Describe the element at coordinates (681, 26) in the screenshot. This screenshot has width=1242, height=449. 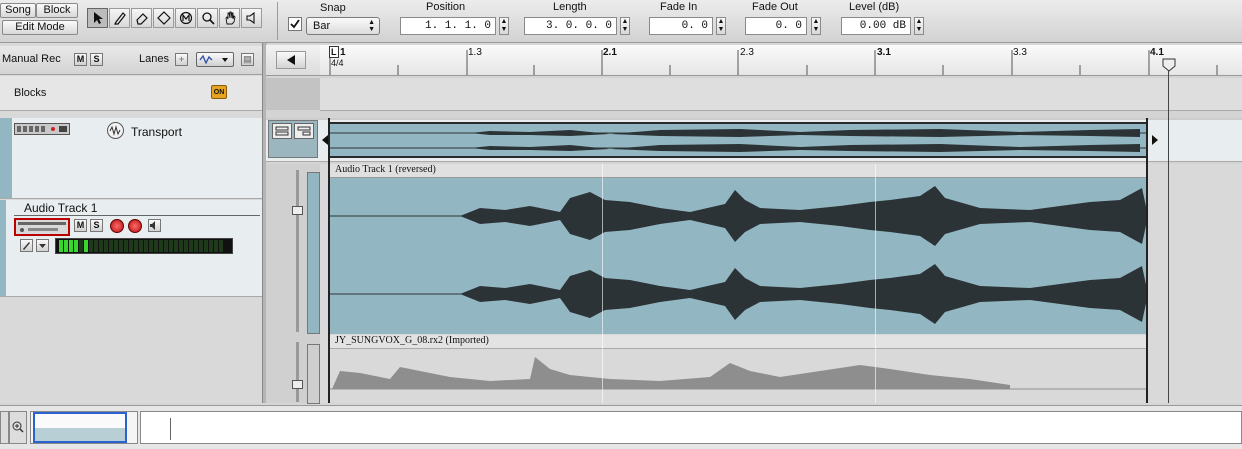
I see `fade-in-field: 0. 0` at that location.